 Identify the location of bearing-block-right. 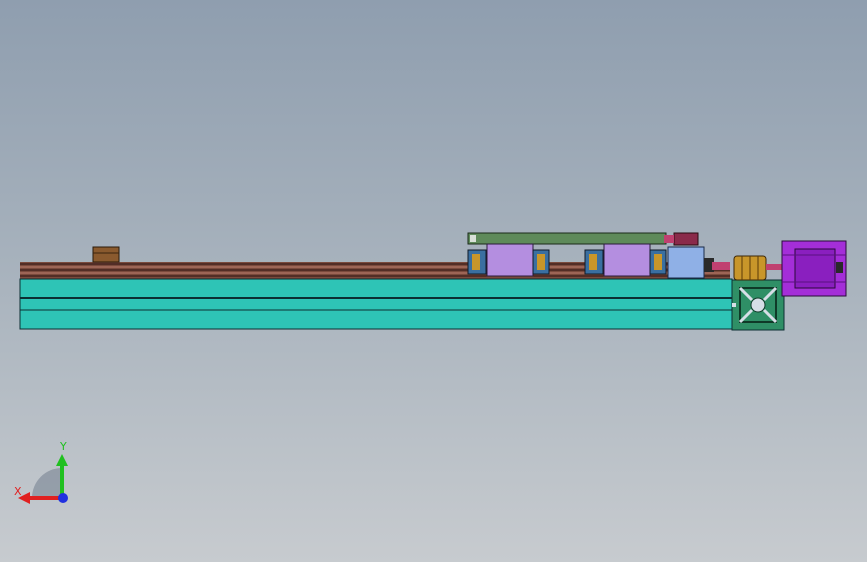
(625, 260).